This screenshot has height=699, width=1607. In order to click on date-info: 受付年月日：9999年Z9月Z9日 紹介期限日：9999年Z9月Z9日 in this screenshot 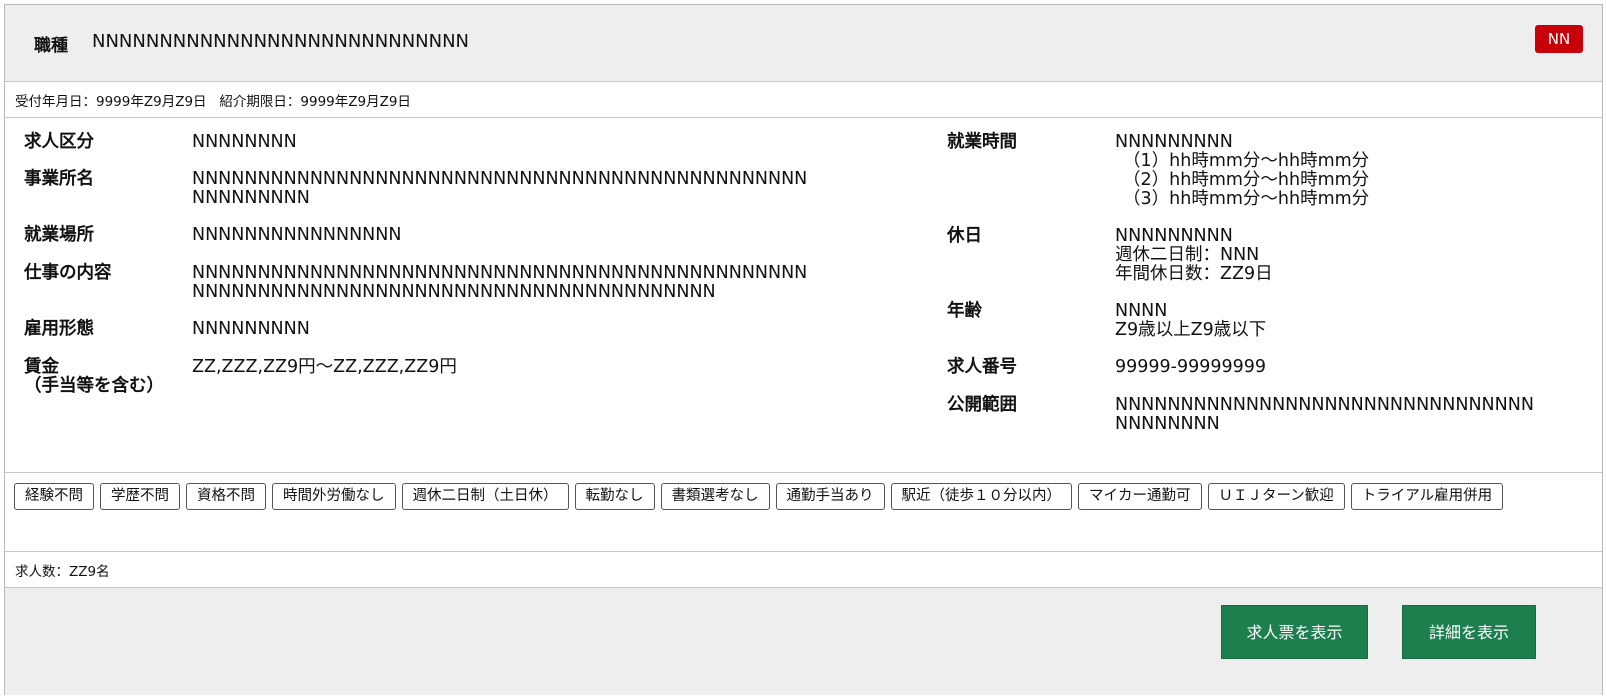, I will do `click(803, 100)`.